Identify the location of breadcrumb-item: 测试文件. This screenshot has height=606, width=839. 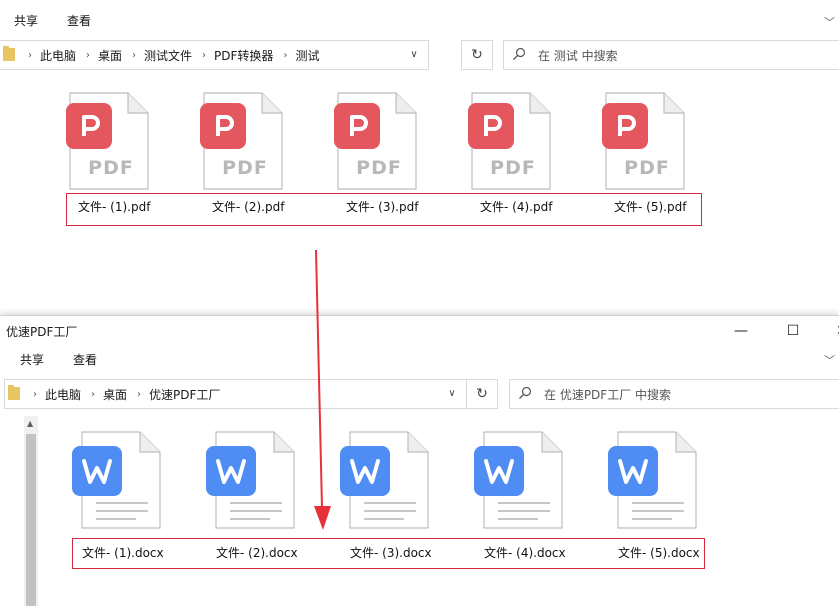
(168, 55).